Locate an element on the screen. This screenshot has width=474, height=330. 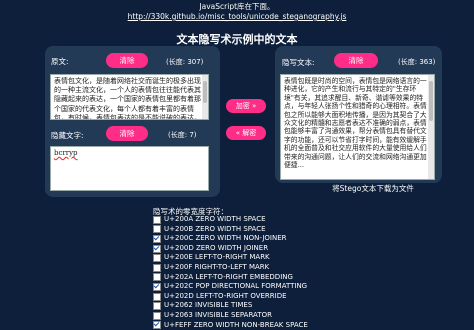
zw-item-200d: U+200D ZERO WIDTH JOINER is located at coordinates (230, 249).